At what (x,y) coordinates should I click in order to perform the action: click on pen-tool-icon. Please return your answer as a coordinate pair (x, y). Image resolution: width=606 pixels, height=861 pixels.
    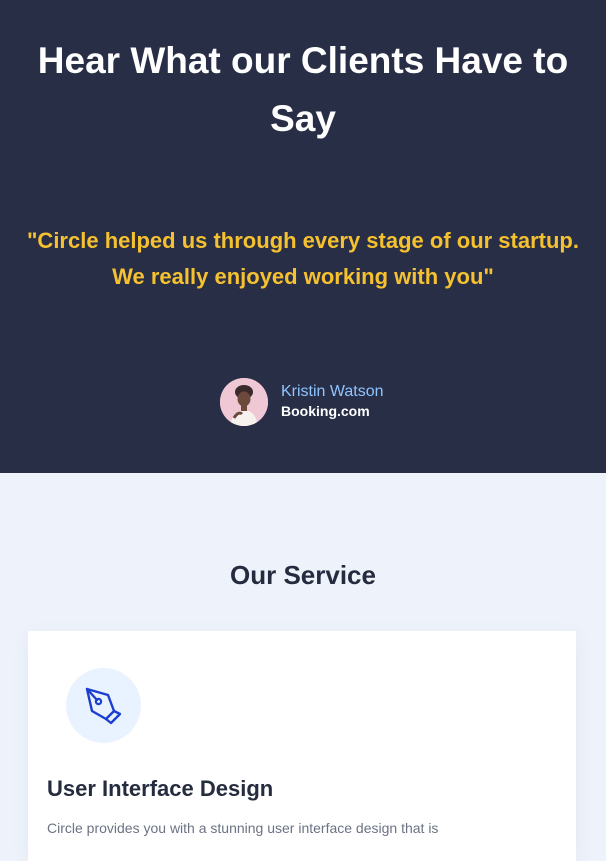
    Looking at the image, I should click on (103, 706).